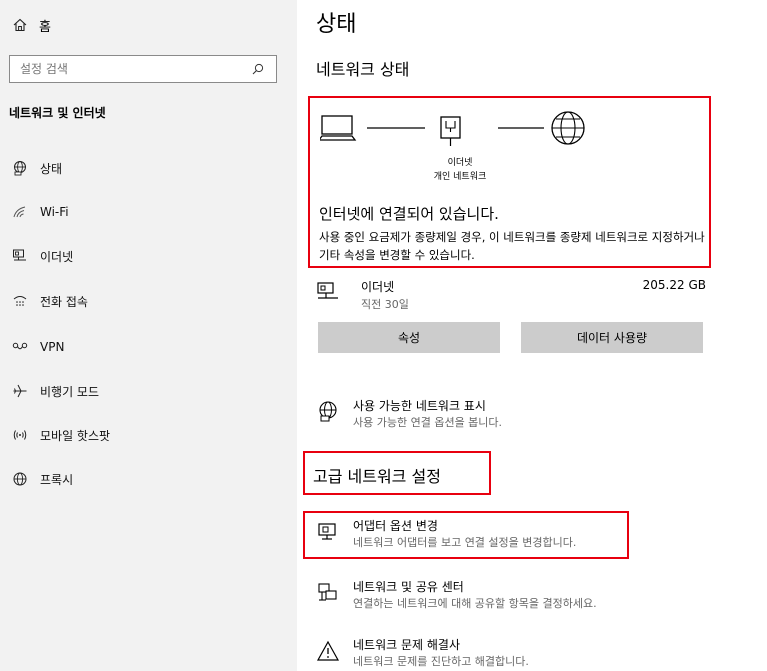 Image resolution: width=767 pixels, height=671 pixels. I want to click on proxy-globe-icon, so click(20, 479).